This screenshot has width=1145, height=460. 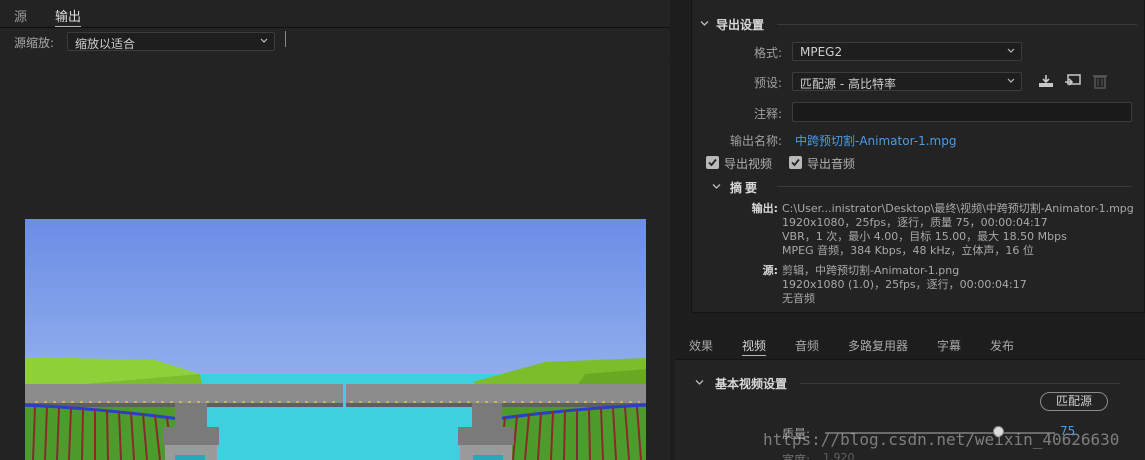 I want to click on match-source-button: 匹配源, so click(x=1074, y=401).